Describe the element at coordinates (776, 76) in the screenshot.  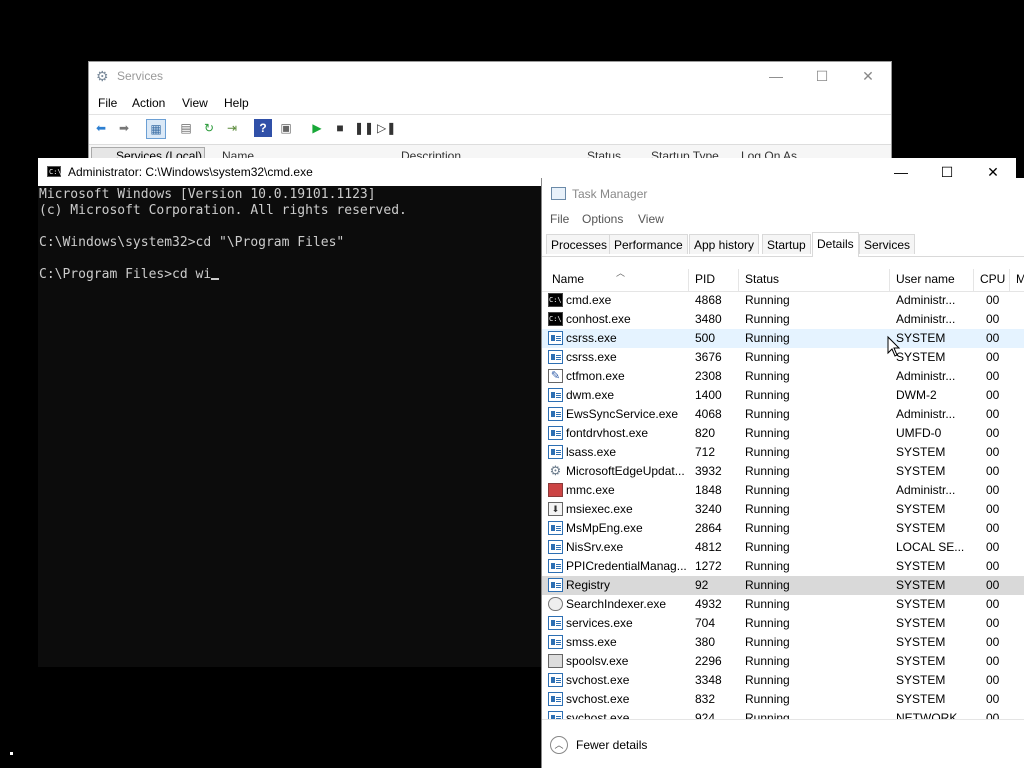
I see `minimize-button: —` at that location.